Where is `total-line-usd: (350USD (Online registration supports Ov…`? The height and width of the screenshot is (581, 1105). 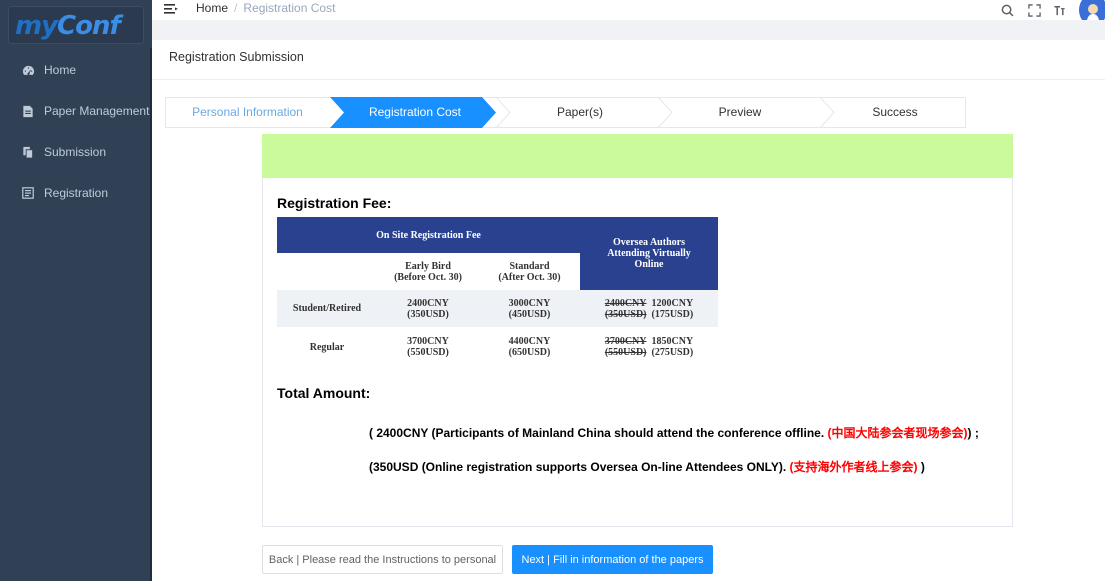 total-line-usd: (350USD (Online registration supports Ov… is located at coordinates (647, 467).